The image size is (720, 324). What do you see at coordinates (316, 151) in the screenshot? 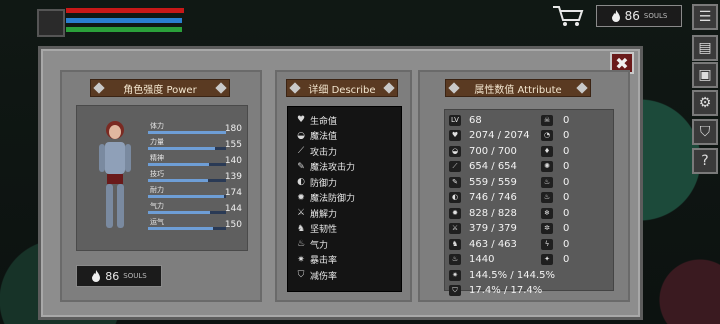
I see `describe-item: ⟋ 攻击力` at bounding box center [316, 151].